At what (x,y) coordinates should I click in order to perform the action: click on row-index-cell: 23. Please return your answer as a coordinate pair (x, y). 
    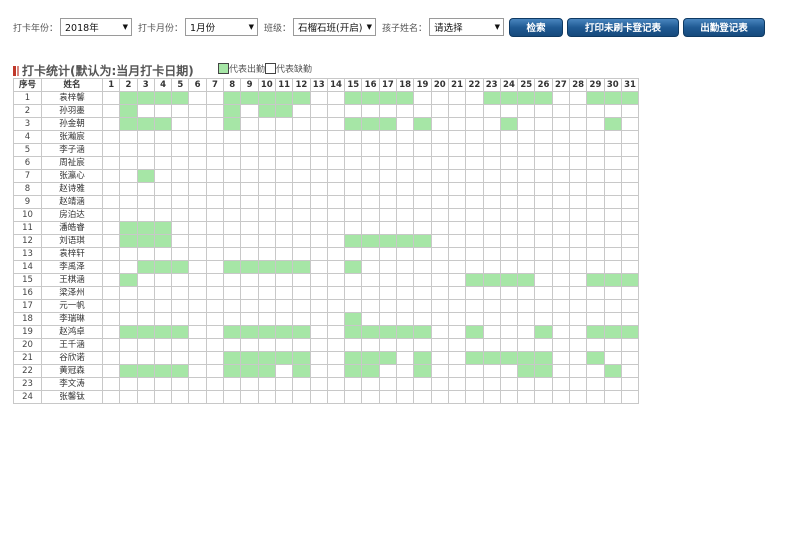
    Looking at the image, I should click on (27, 384).